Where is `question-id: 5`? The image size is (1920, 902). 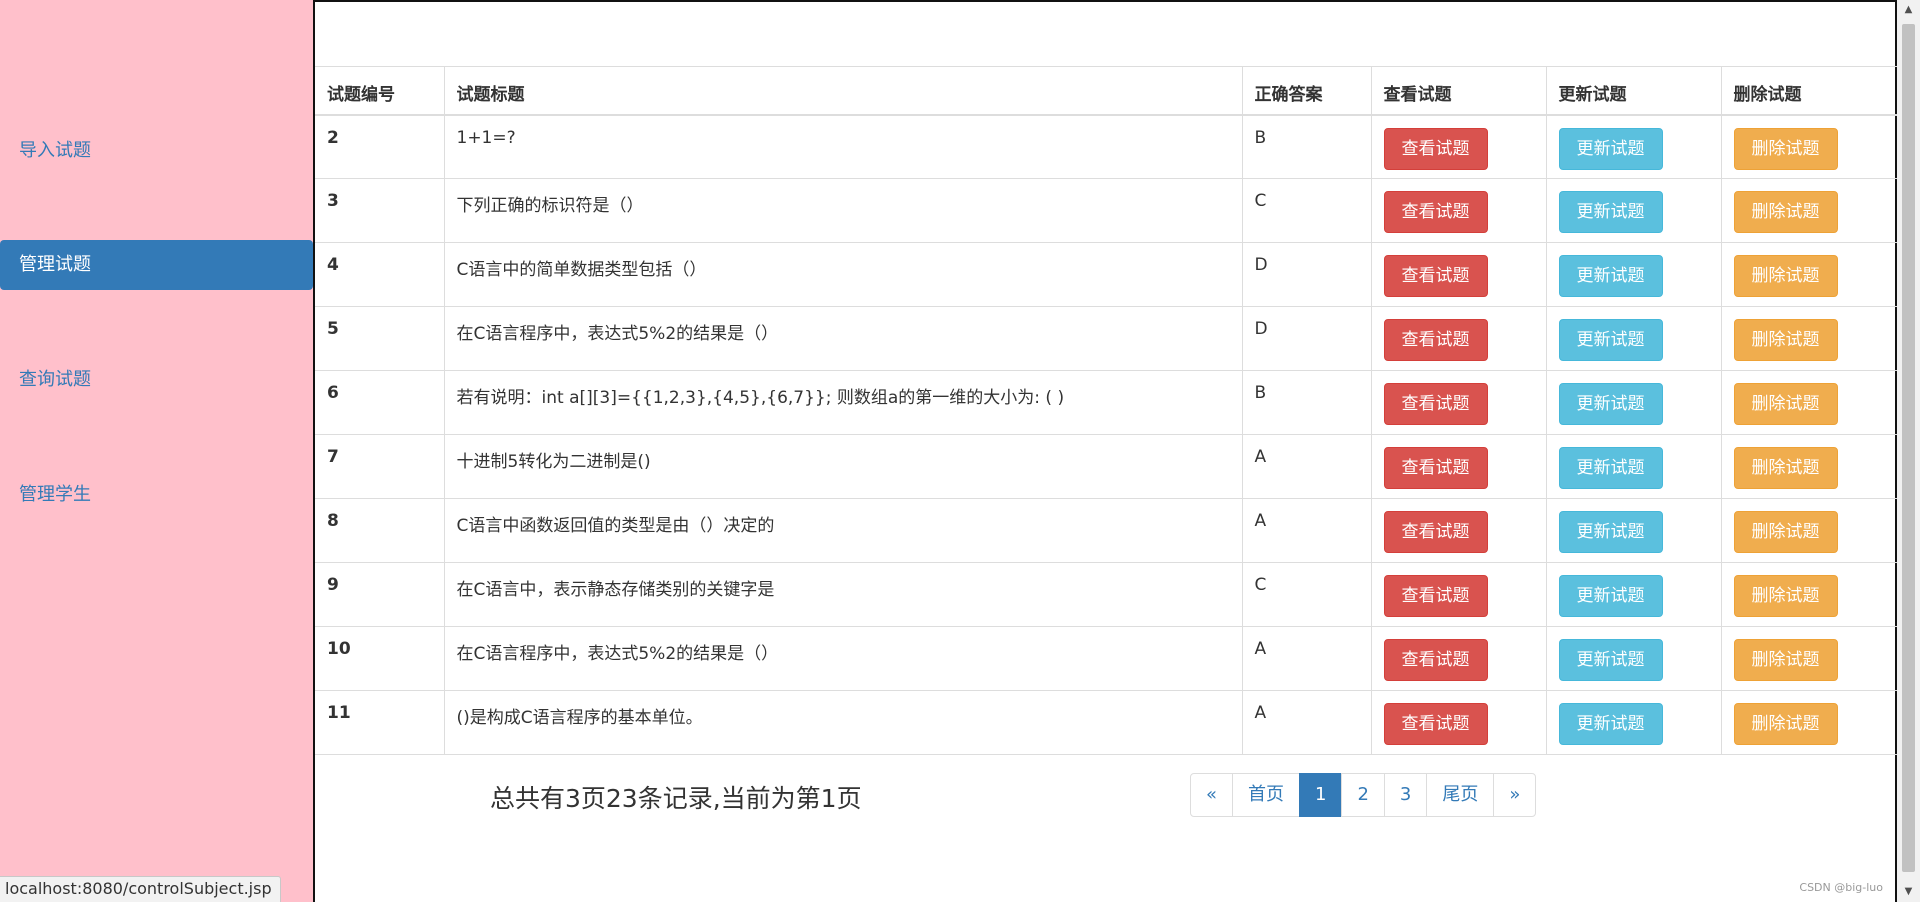
question-id: 5 is located at coordinates (379, 338).